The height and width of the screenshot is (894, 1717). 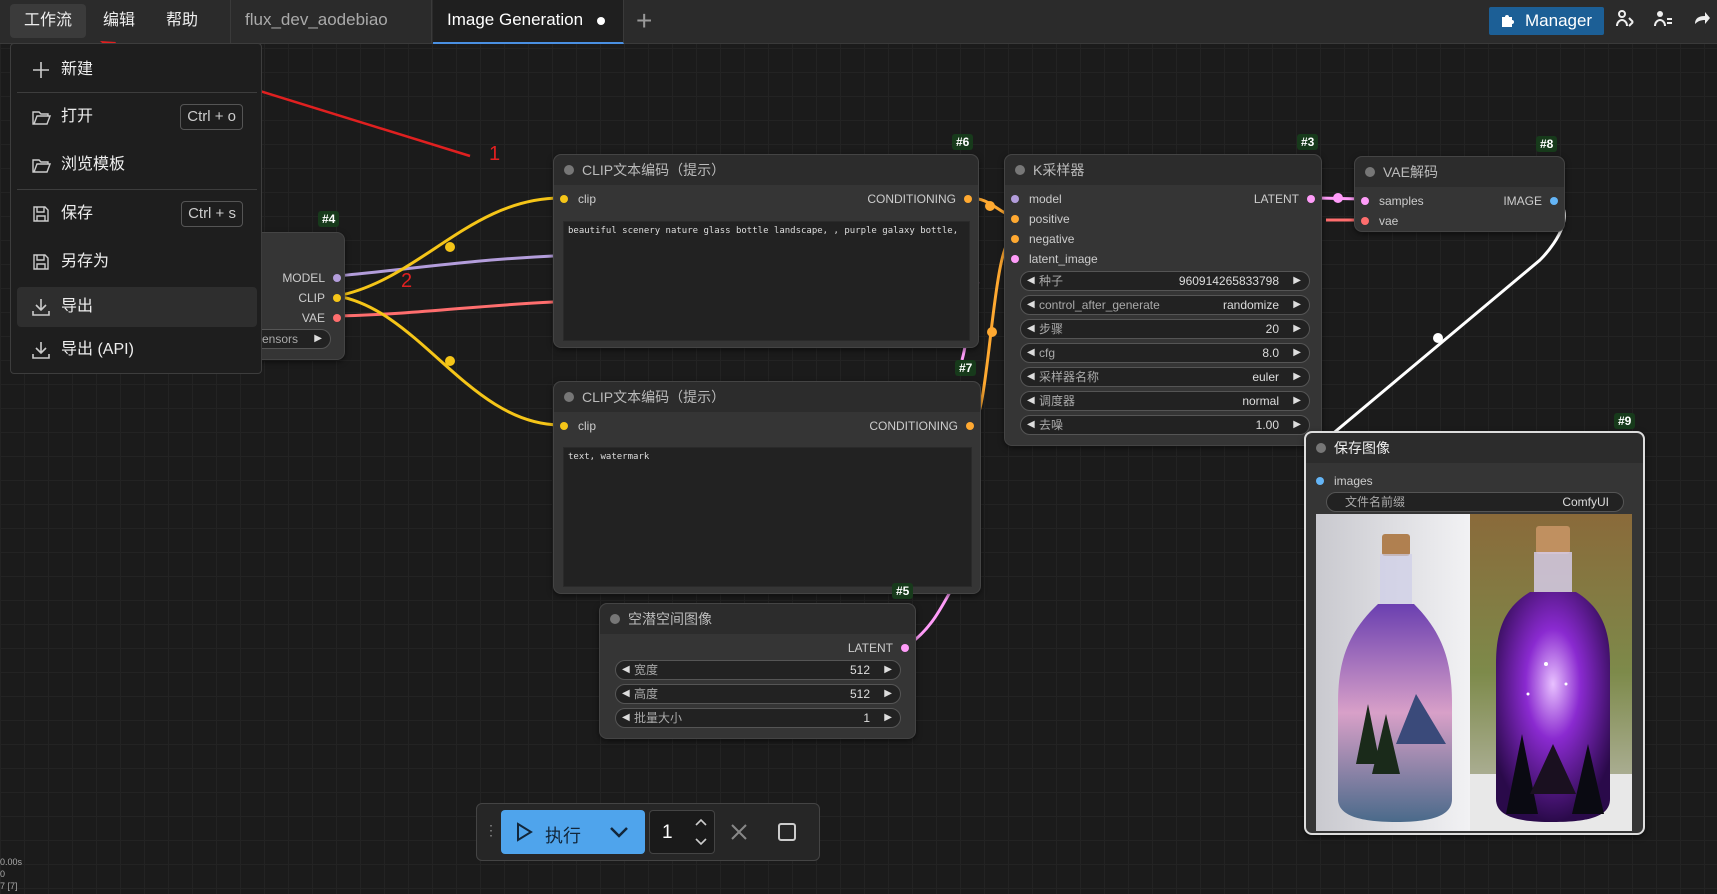 What do you see at coordinates (1459, 172) in the screenshot?
I see `node-title: VAE解码` at bounding box center [1459, 172].